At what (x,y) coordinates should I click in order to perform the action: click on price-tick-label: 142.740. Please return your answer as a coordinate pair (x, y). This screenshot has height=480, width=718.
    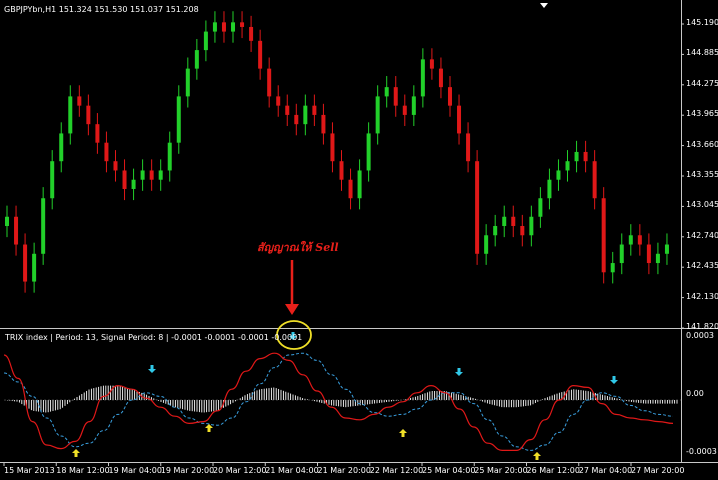
    Looking at the image, I should click on (702, 235).